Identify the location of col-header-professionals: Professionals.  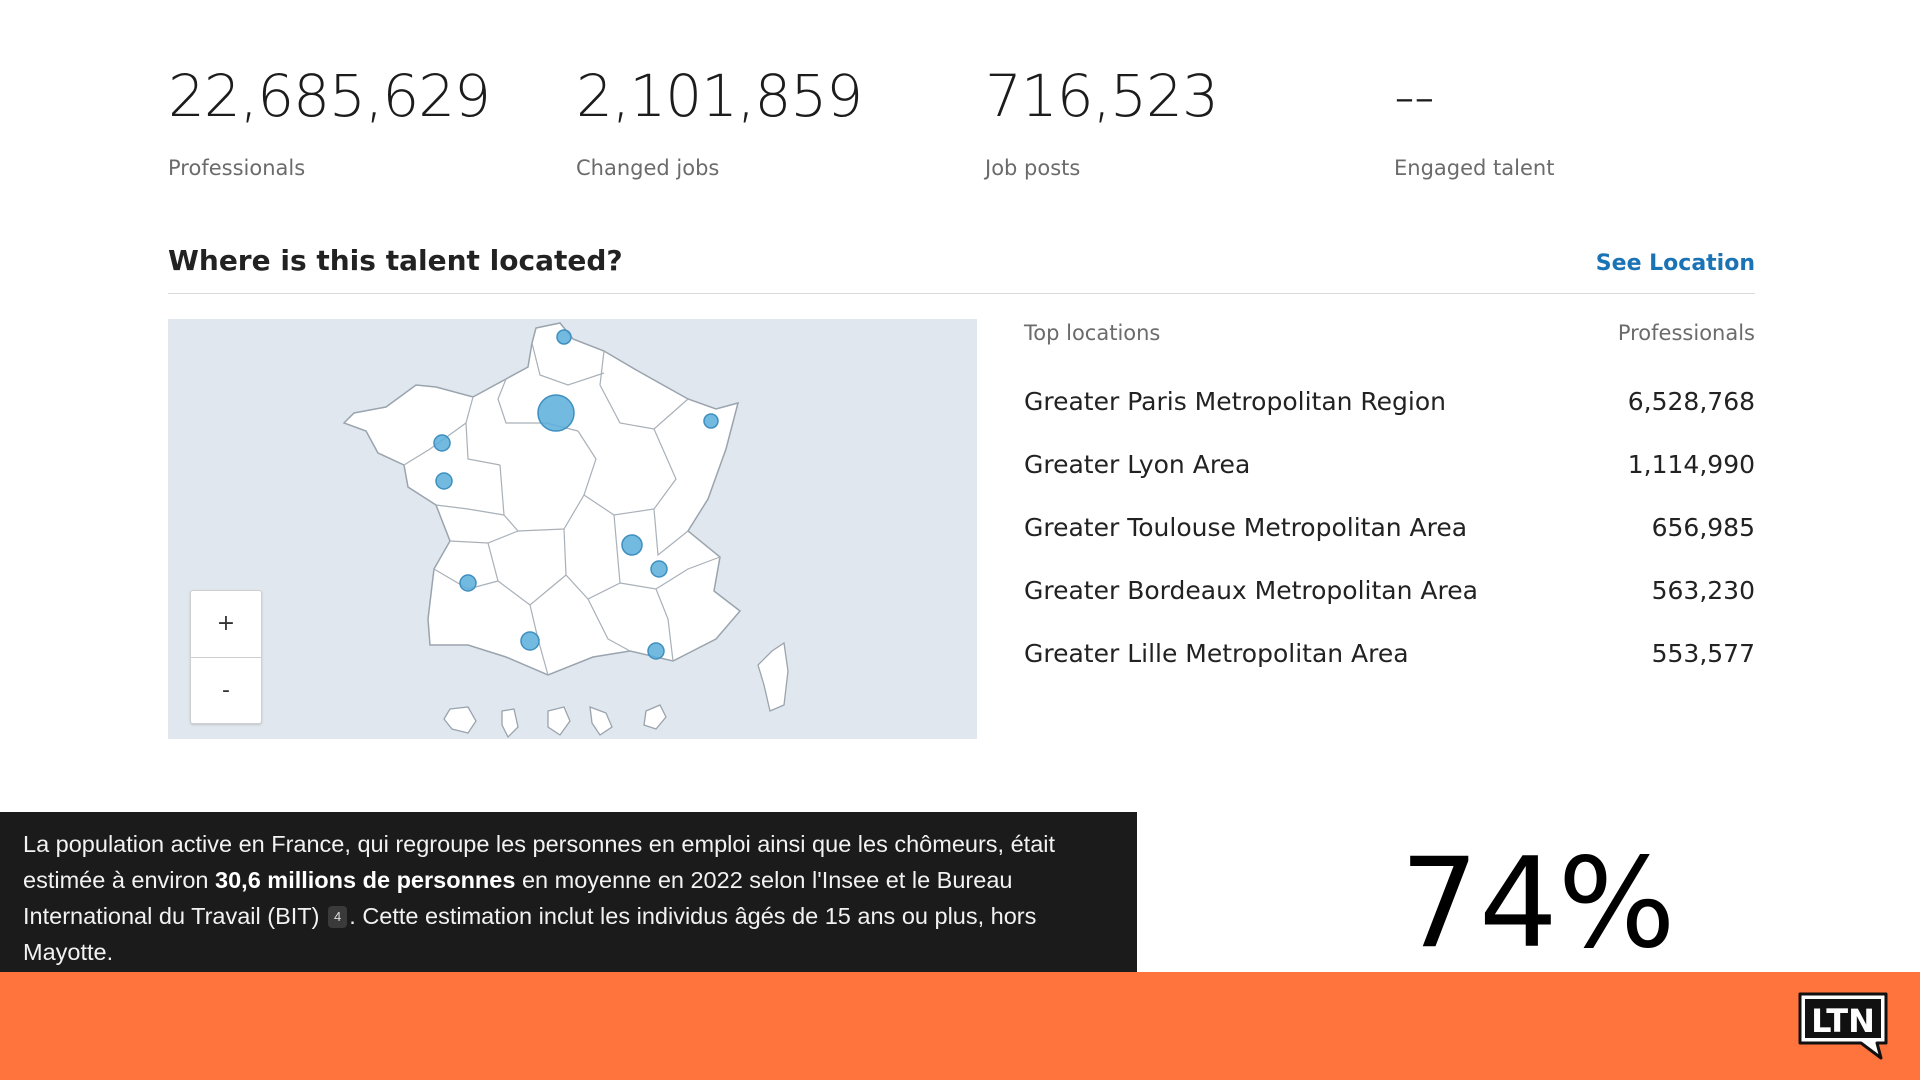
(1686, 333).